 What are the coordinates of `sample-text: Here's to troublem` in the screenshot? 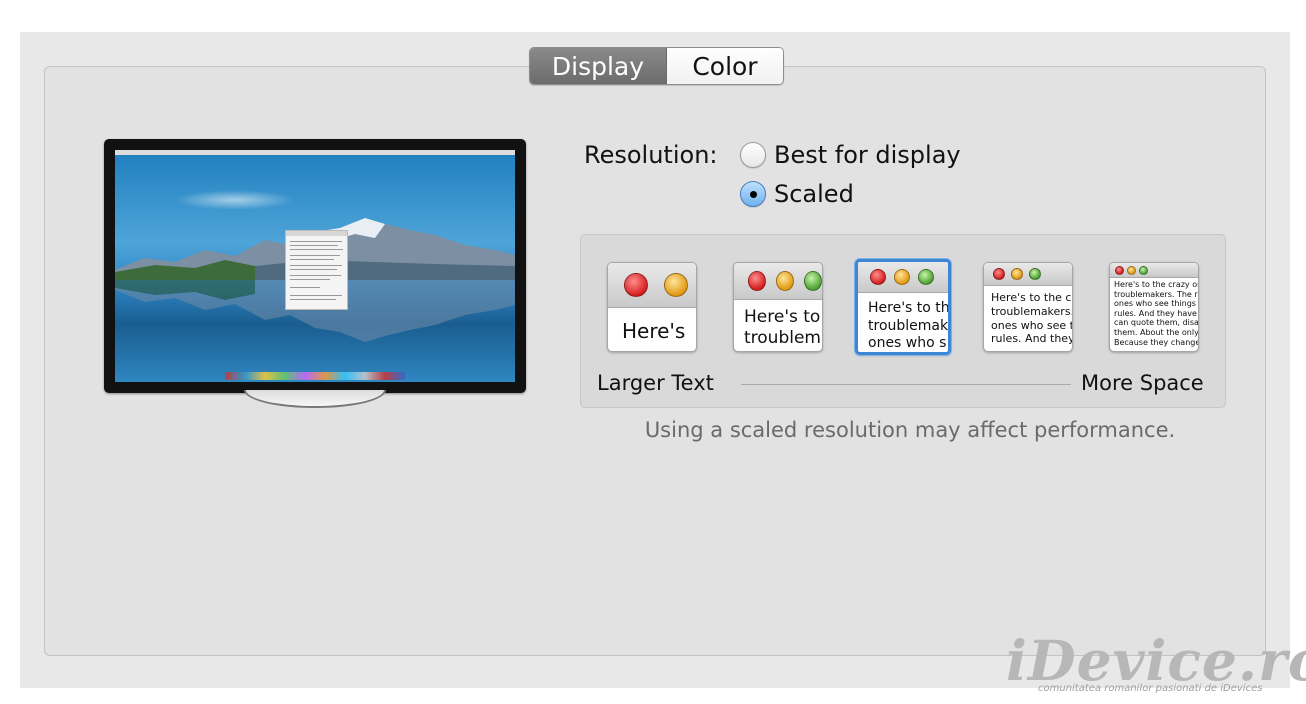 It's located at (782, 328).